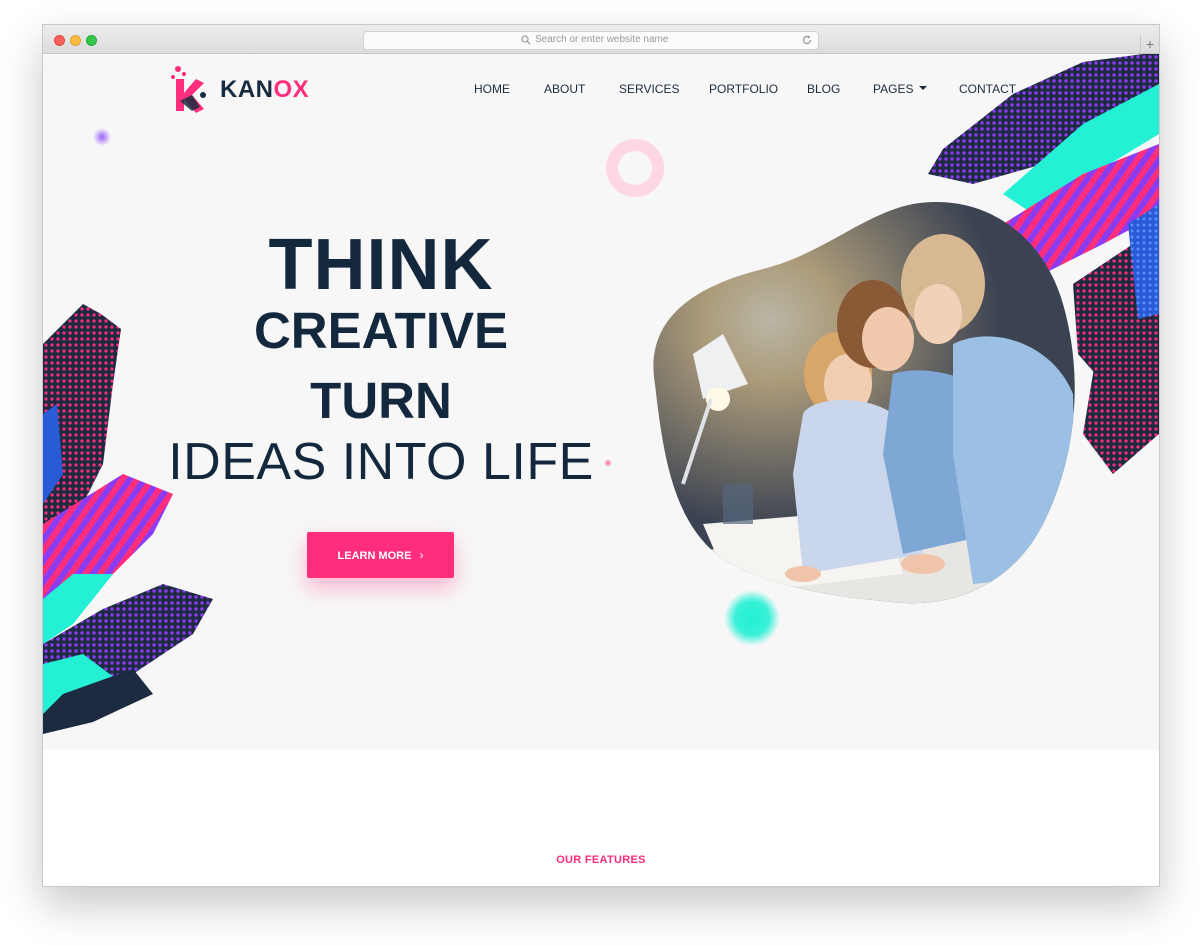  What do you see at coordinates (381, 400) in the screenshot?
I see `hero-line-turn: TURN` at bounding box center [381, 400].